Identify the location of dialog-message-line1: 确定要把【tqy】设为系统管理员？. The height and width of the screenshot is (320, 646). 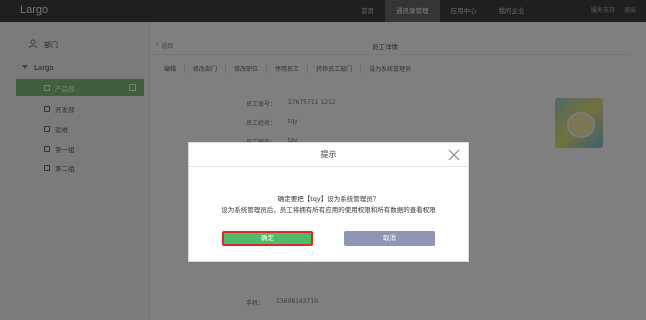
(328, 199).